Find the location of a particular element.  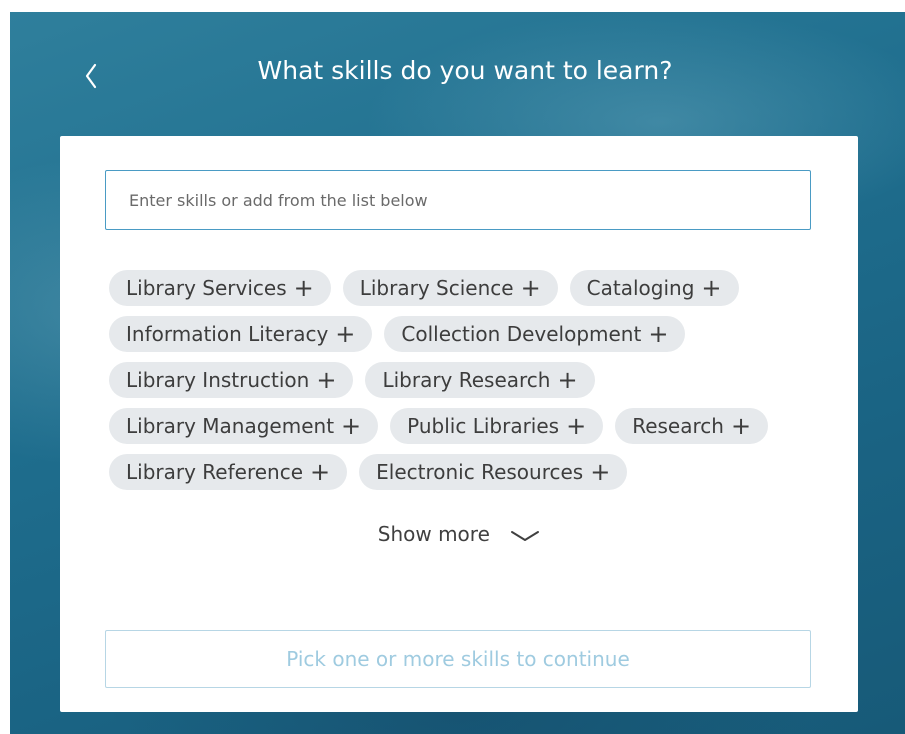

skill-chip-label: Library Reference is located at coordinates (215, 472).